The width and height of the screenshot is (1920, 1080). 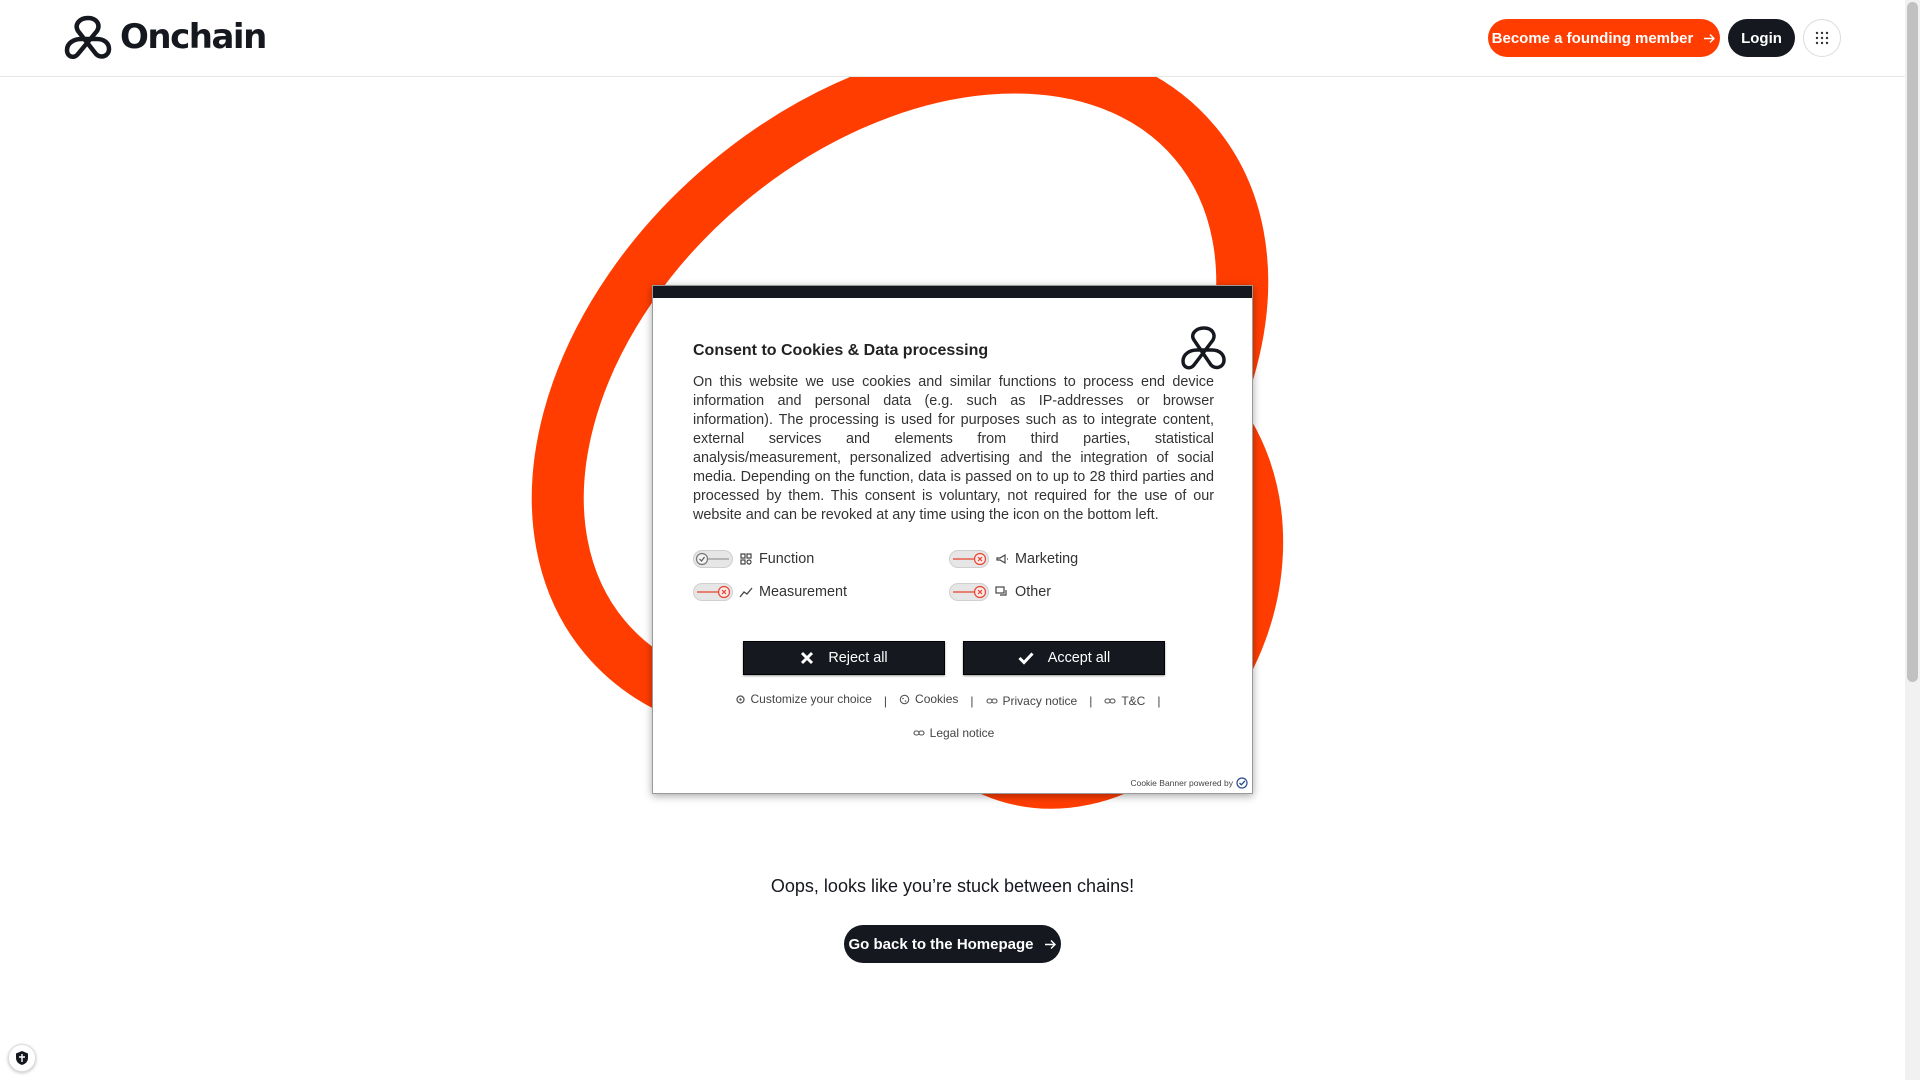 I want to click on site-header: Onchain Become a founding member Login, so click(x=952, y=38).